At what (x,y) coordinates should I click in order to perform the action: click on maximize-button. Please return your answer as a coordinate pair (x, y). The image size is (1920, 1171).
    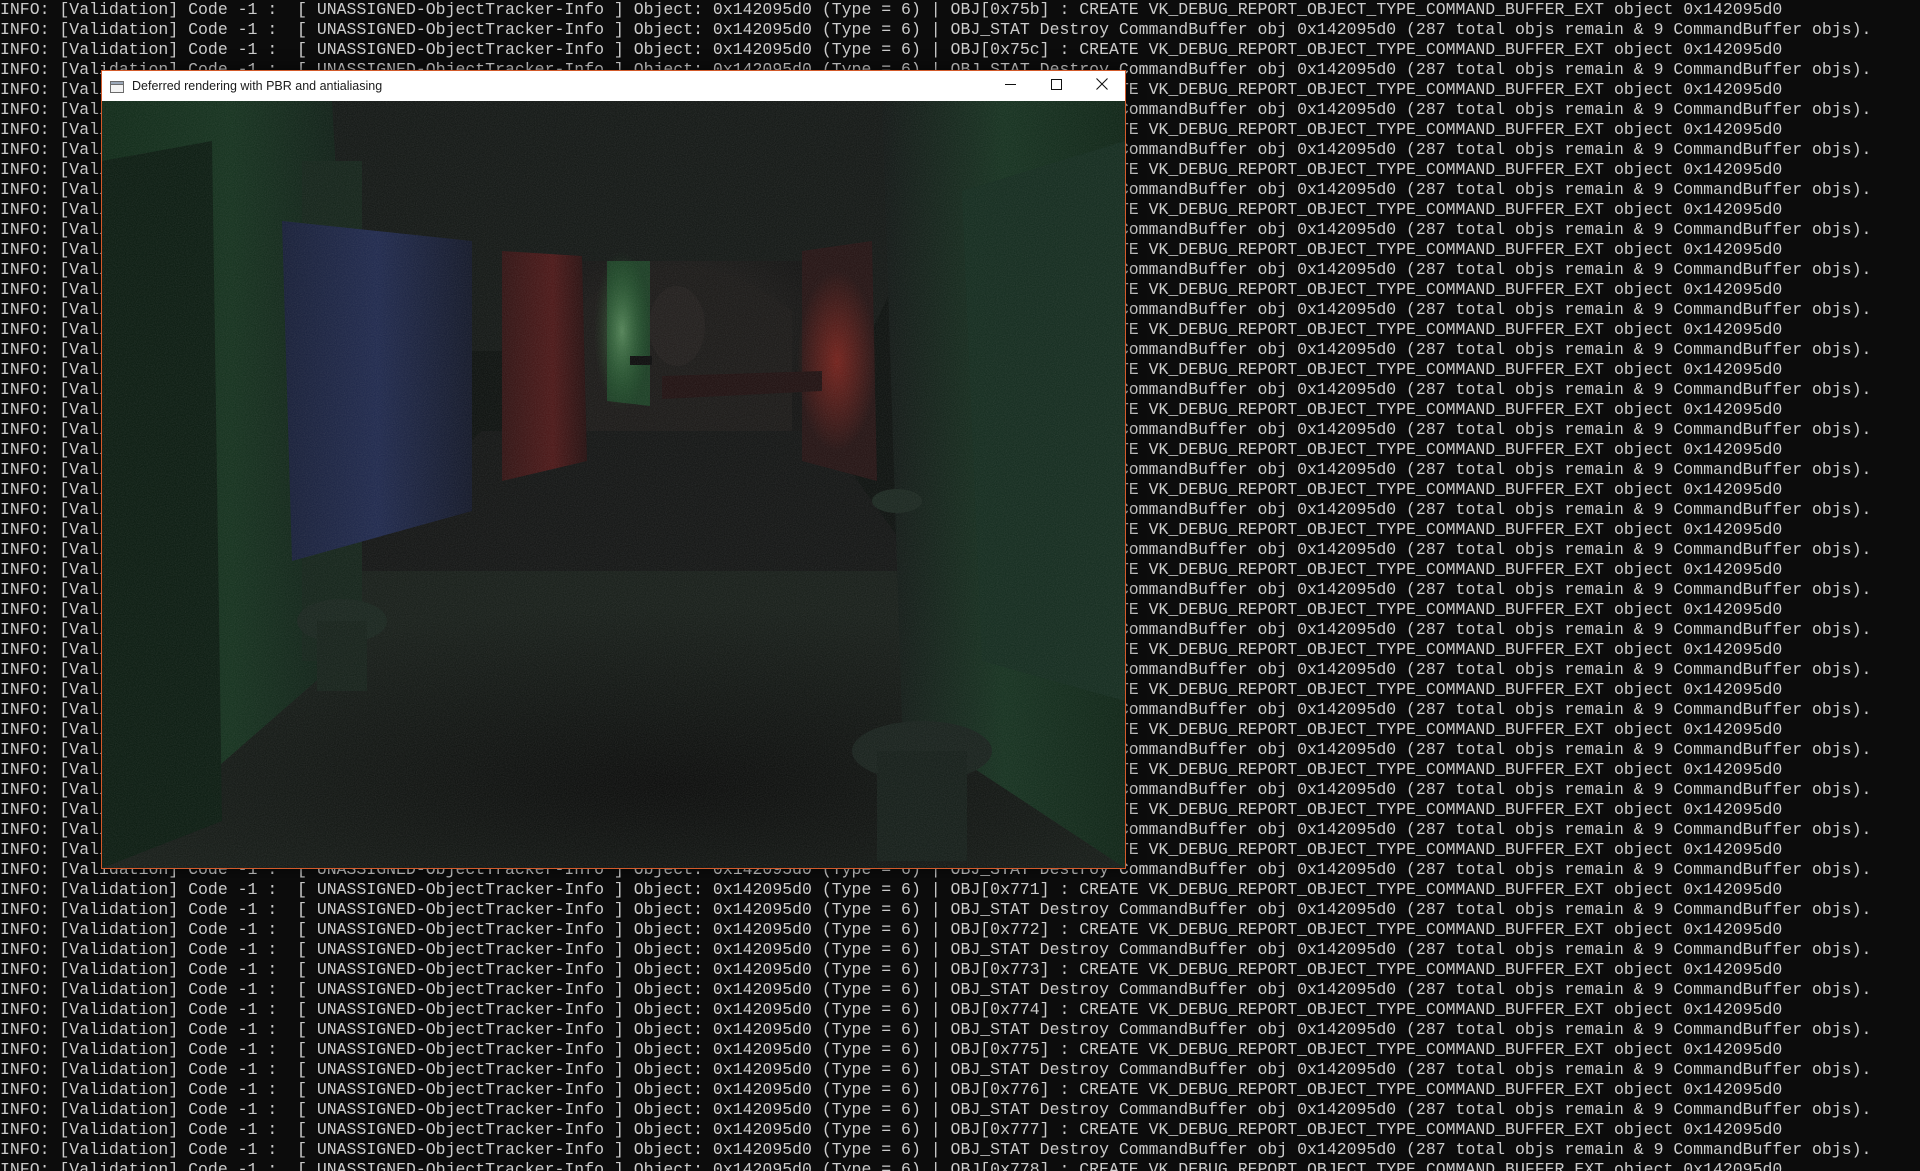
    Looking at the image, I should click on (1056, 86).